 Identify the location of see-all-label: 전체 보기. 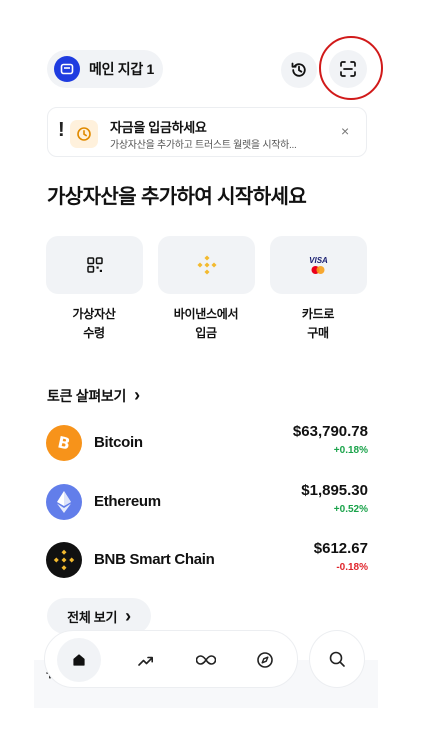
(92, 617).